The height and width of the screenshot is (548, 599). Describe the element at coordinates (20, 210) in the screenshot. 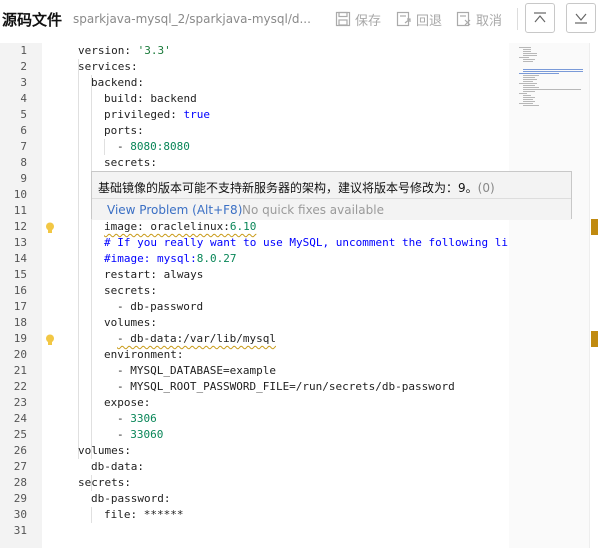

I see `line-number: 11` at that location.